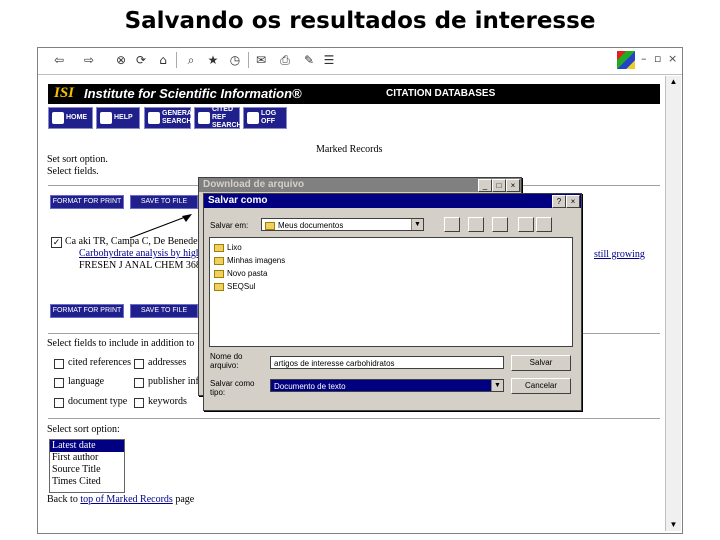 The width and height of the screenshot is (720, 540). Describe the element at coordinates (232, 388) in the screenshot. I see `filetype-label: Salvar como tipo:` at that location.